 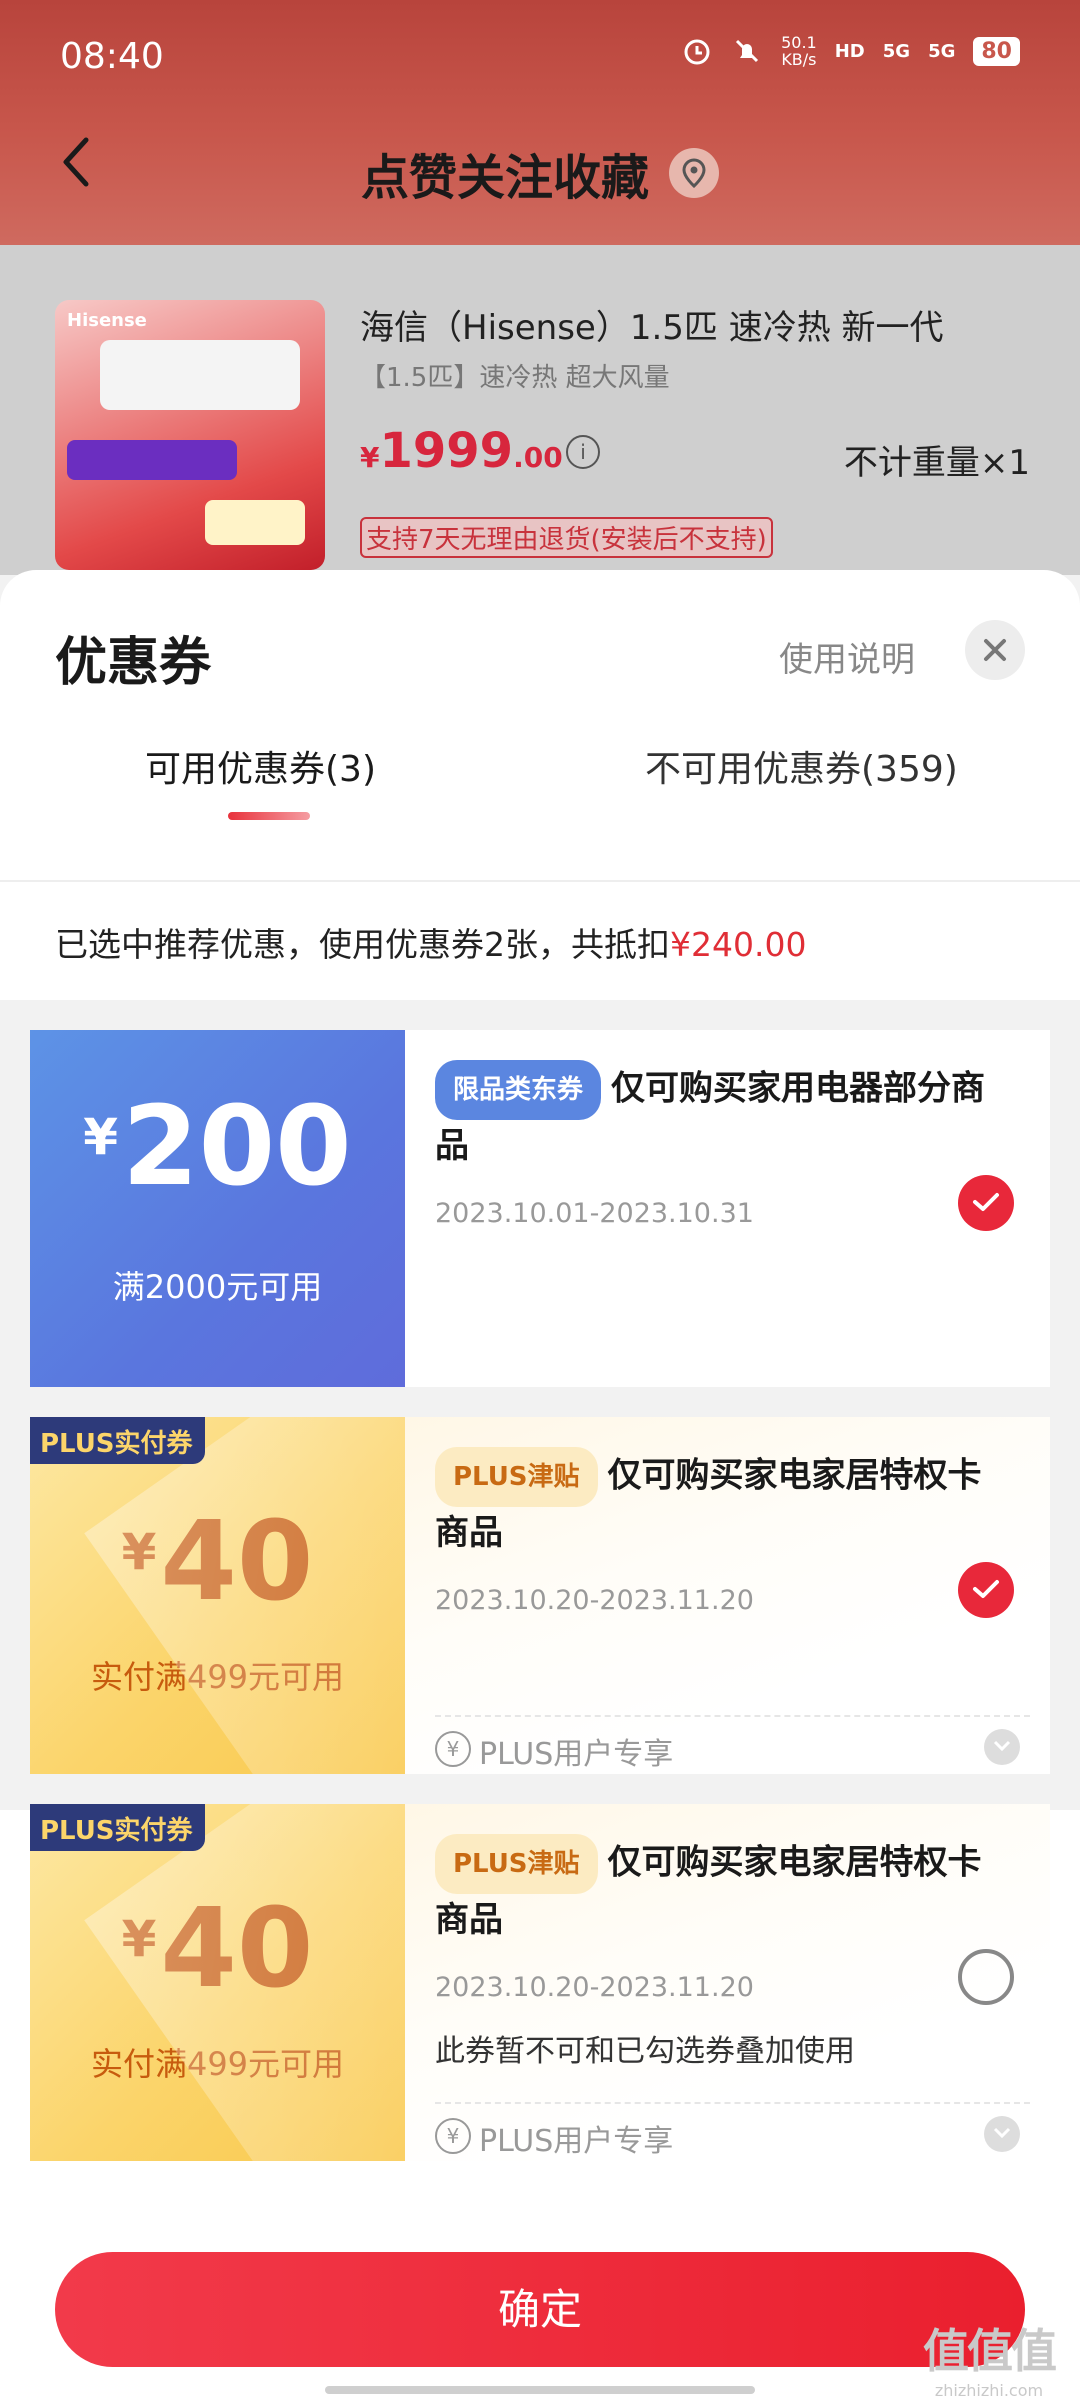 What do you see at coordinates (652, 328) in the screenshot?
I see `product-name: 海信（Hisense）1.5匹 速冷热 新一代` at bounding box center [652, 328].